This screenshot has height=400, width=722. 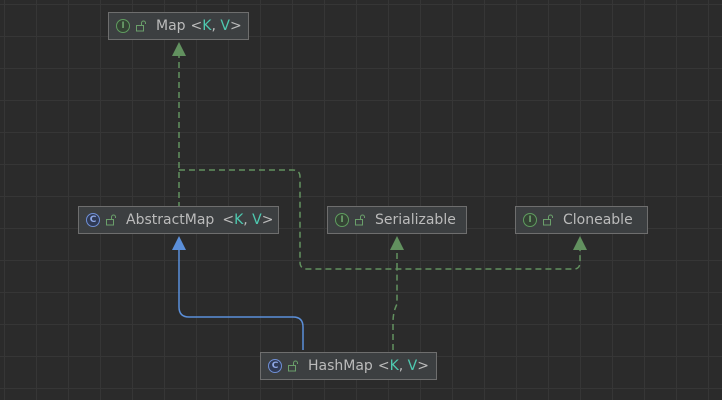 What do you see at coordinates (228, 220) in the screenshot?
I see `node-abstractmap-open: <` at bounding box center [228, 220].